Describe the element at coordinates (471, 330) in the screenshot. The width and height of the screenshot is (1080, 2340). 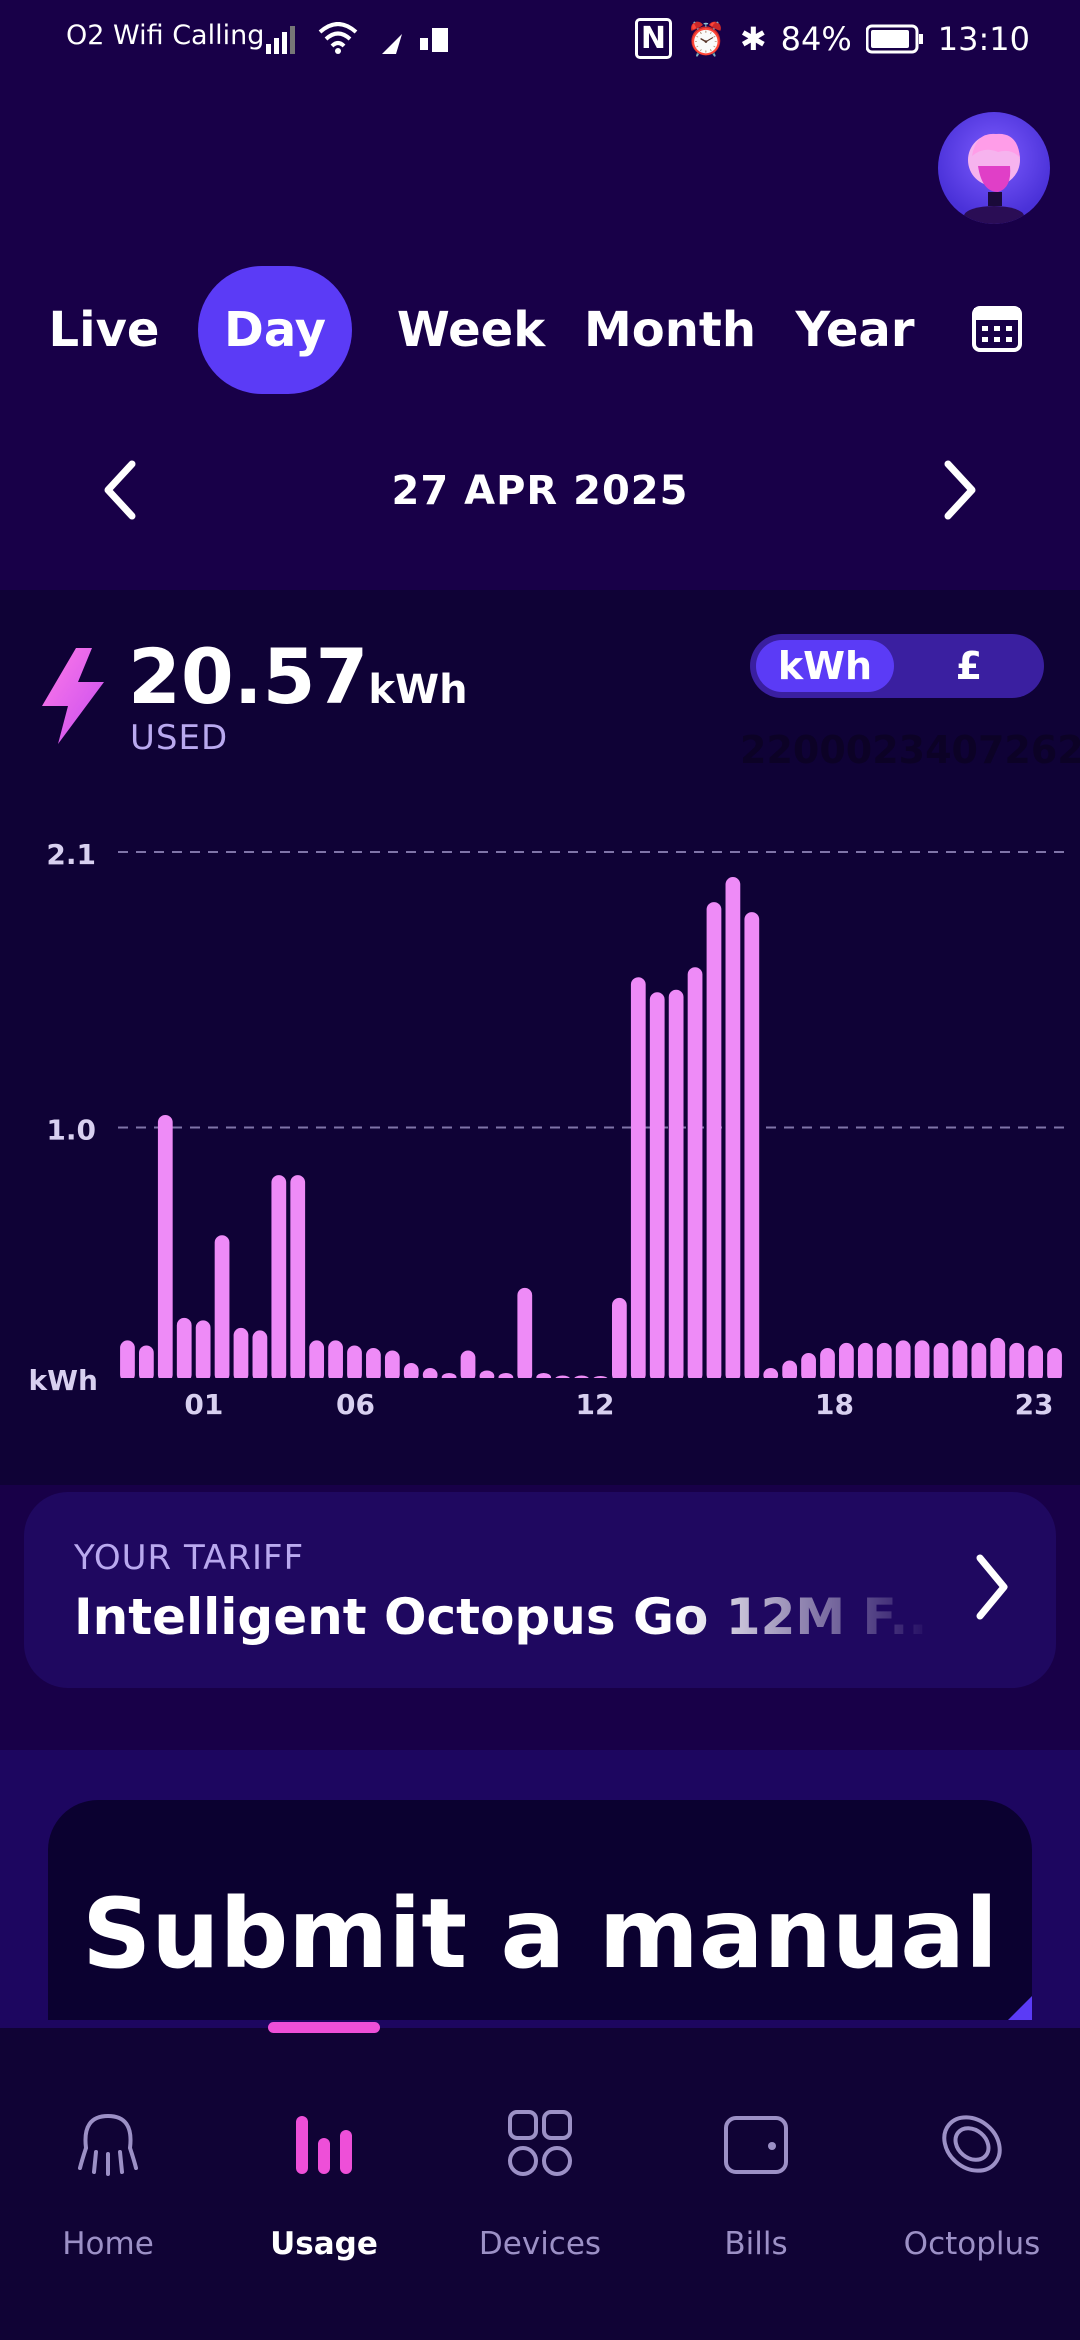
I see `tab-week: Week` at that location.